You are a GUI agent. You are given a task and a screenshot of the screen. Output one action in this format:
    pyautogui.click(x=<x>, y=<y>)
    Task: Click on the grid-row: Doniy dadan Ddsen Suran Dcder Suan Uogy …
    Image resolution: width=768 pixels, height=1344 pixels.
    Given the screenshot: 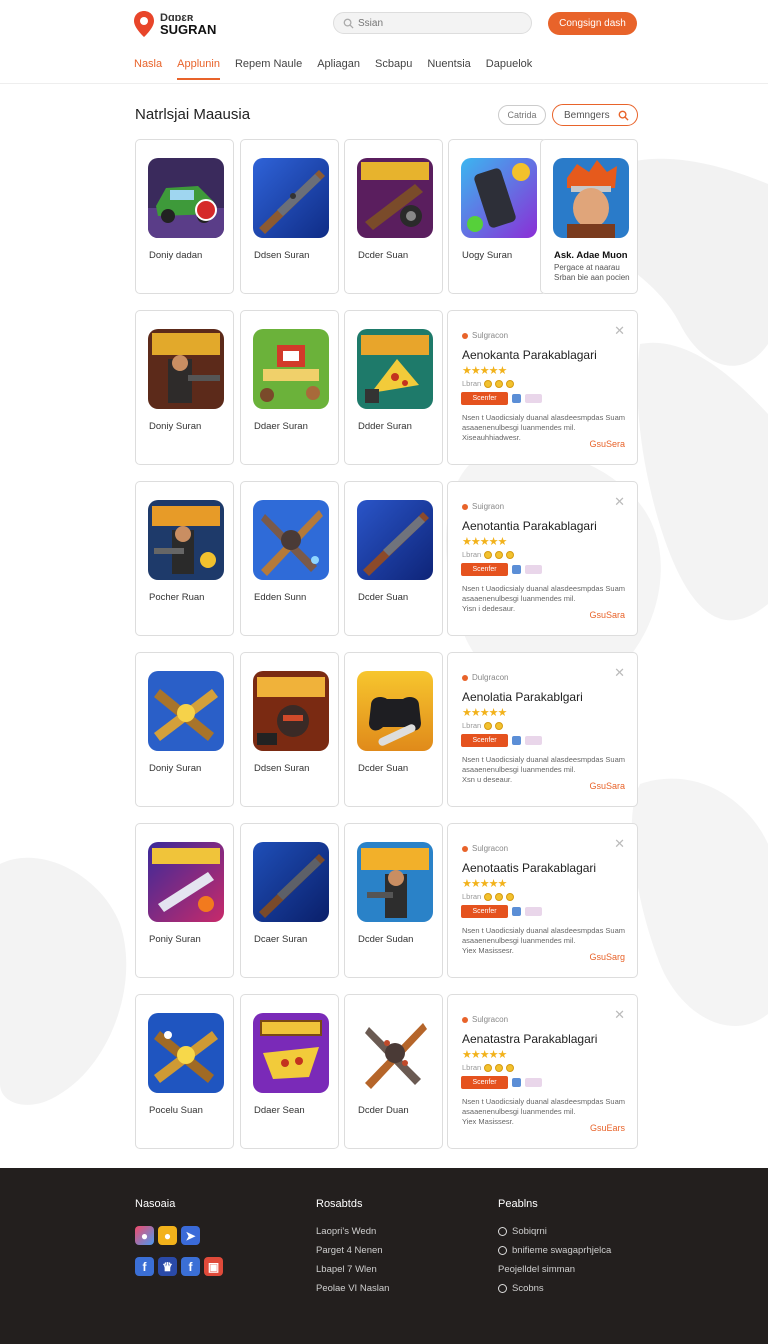 What is the action you would take?
    pyautogui.click(x=386, y=216)
    